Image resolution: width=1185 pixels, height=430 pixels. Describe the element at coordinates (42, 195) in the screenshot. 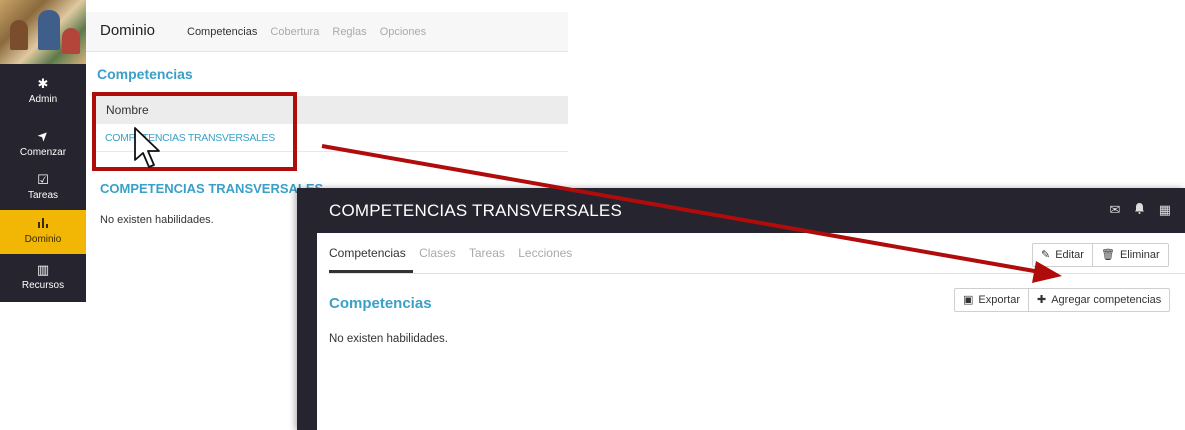

I see `sidebar-item-label: Tareas` at that location.